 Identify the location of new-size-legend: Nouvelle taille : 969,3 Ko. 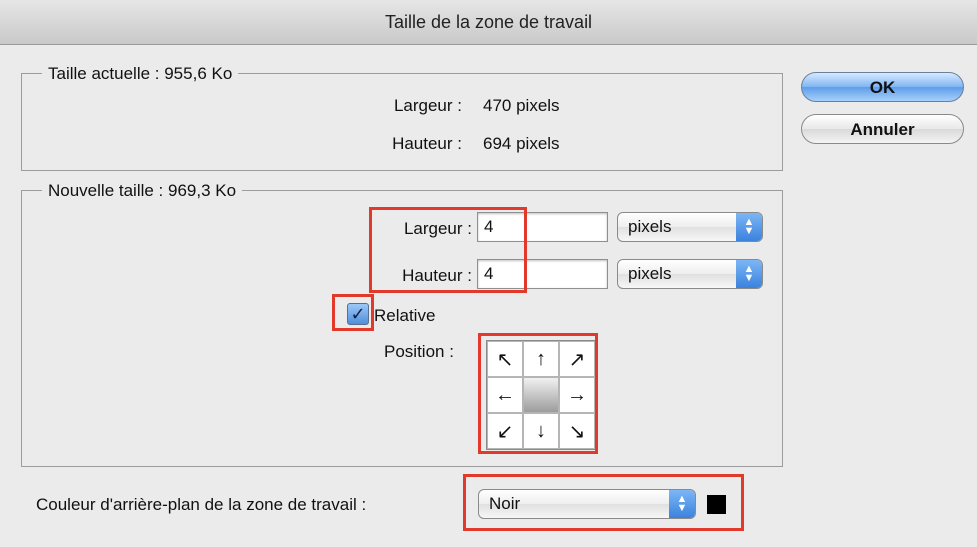
(142, 191).